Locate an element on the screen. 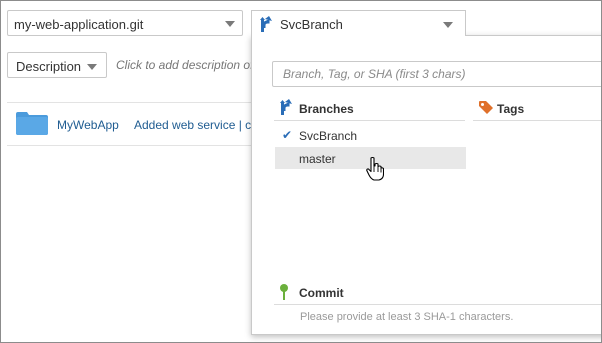 This screenshot has height=343, width=602. commit-heading: Commit is located at coordinates (321, 293).